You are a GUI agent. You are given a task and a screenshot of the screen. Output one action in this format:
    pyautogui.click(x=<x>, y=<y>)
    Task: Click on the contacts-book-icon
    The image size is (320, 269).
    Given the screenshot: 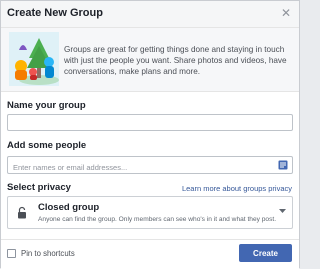 What is the action you would take?
    pyautogui.click(x=283, y=165)
    